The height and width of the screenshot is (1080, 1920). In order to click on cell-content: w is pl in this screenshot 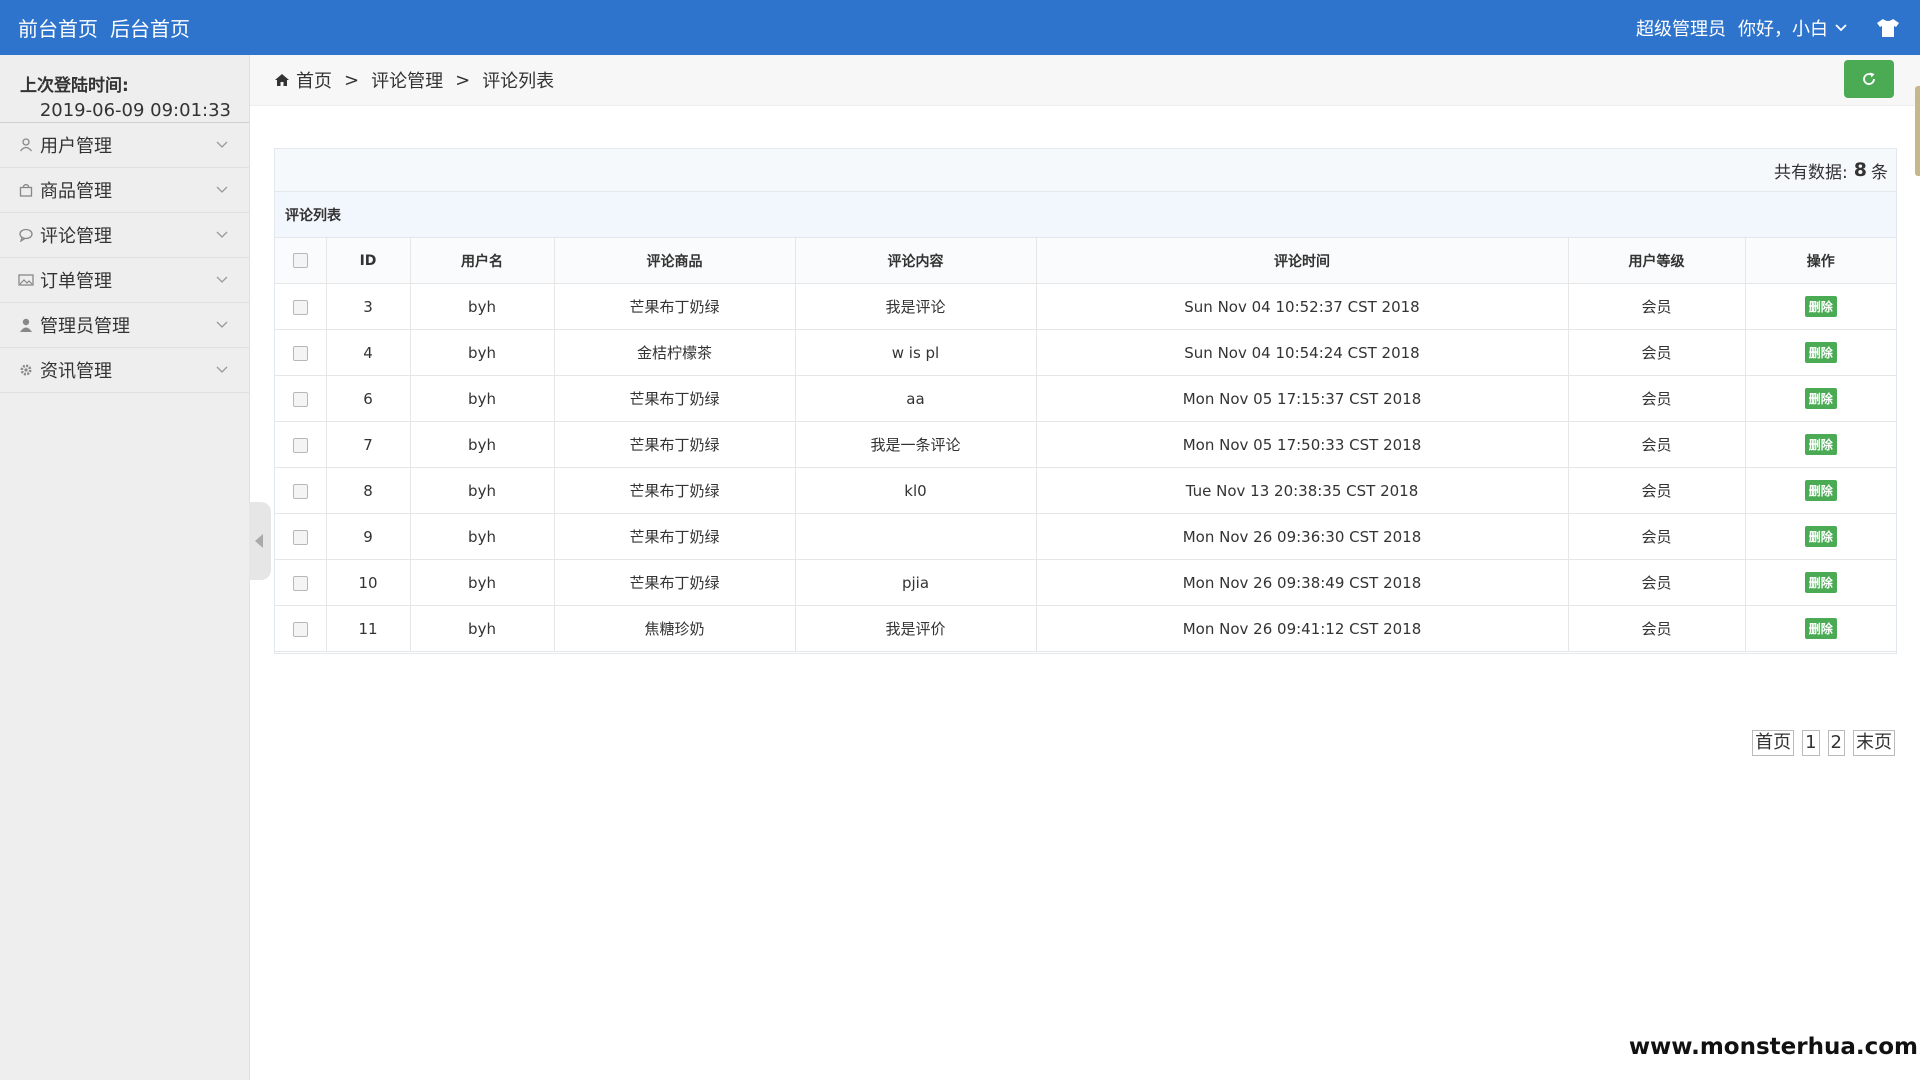, I will do `click(915, 352)`.